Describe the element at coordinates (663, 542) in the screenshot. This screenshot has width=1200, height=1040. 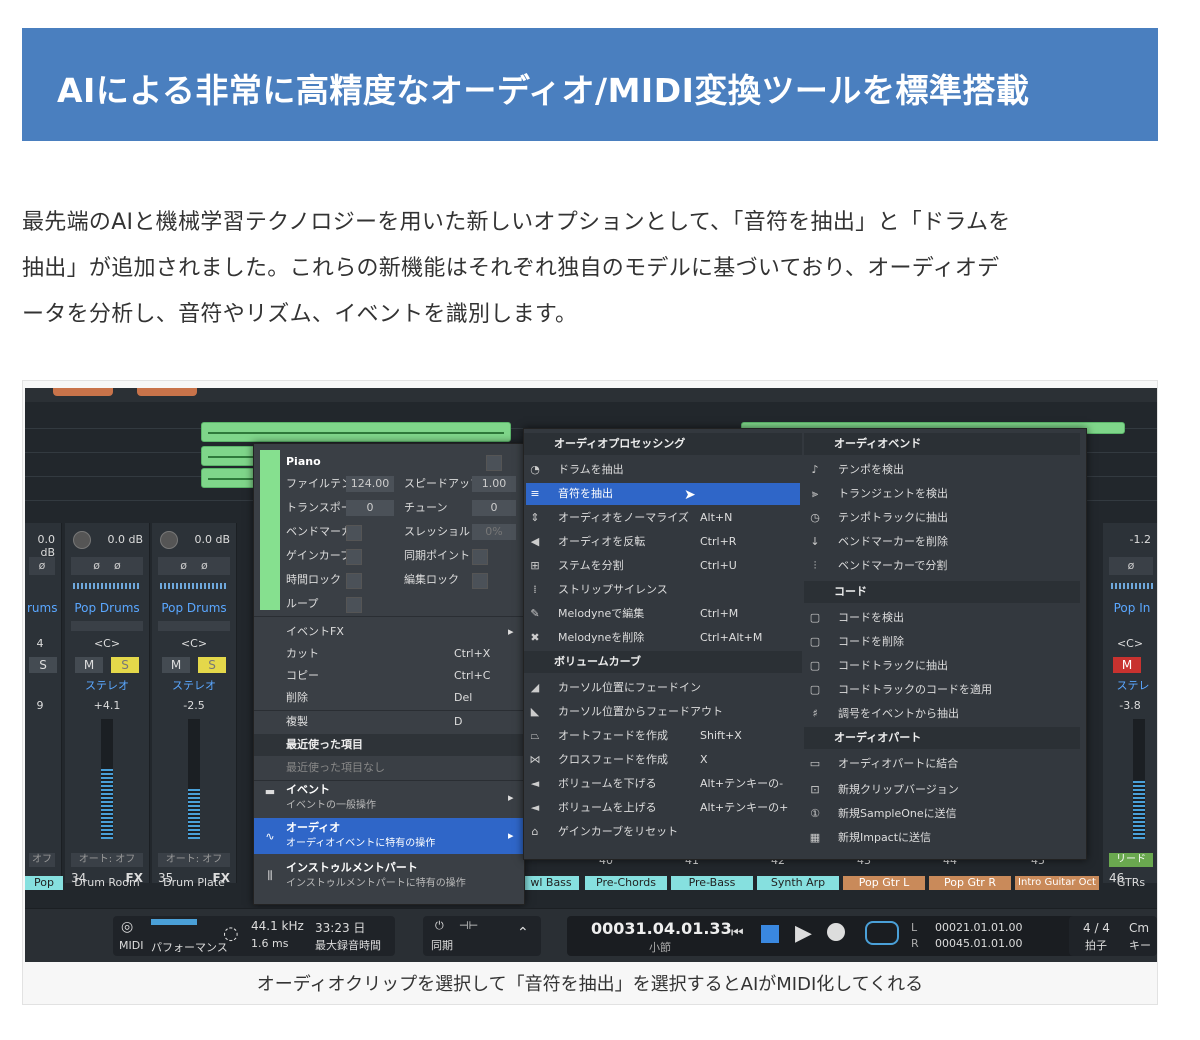
I see `menu-item-reverse: ◀ オーディオを反転 Ctrl+R` at that location.